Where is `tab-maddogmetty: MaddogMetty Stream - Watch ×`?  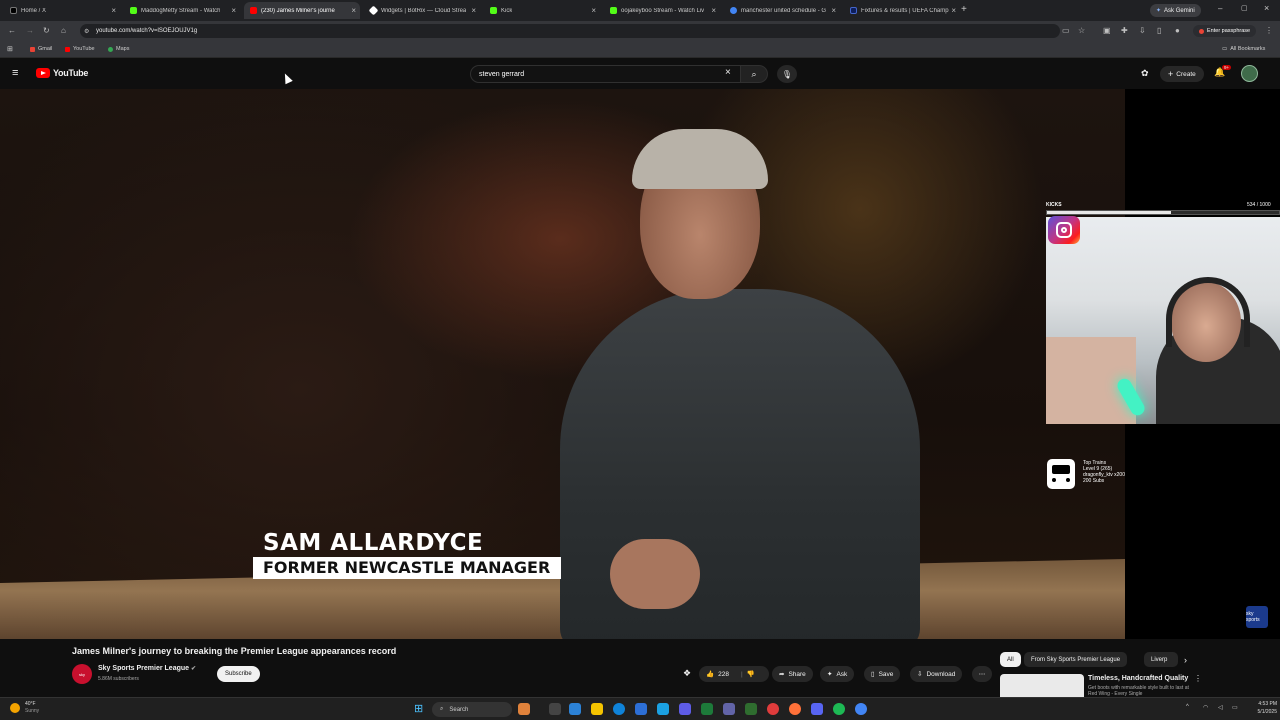 tab-maddogmetty: MaddogMetty Stream - Watch × is located at coordinates (182, 10).